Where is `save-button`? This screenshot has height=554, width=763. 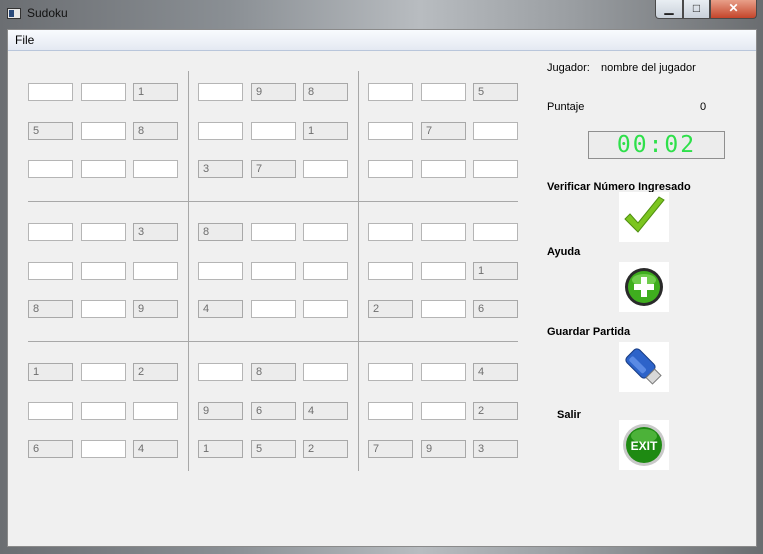
save-button is located at coordinates (644, 367).